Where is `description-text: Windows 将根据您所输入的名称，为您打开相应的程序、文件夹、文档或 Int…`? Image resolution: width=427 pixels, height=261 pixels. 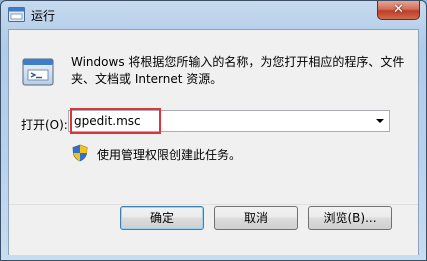 description-text: Windows 将根据您所输入的名称，为您打开相应的程序、文件夹、文档或 Int… is located at coordinates (238, 70).